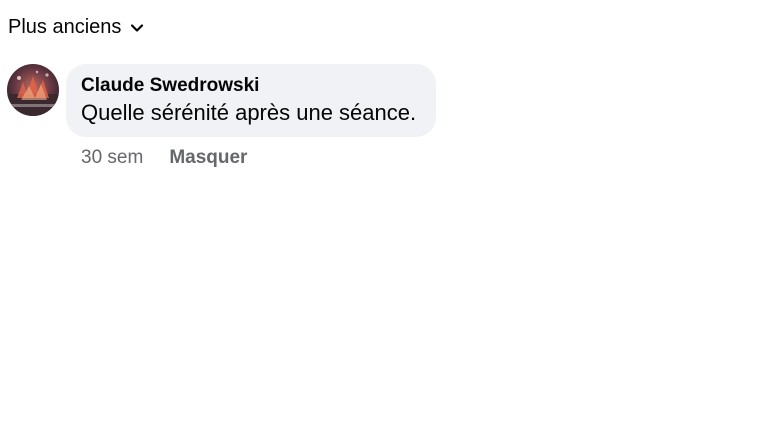 Image resolution: width=782 pixels, height=440 pixels. I want to click on comment-author: Claude Swedrowski, so click(248, 85).